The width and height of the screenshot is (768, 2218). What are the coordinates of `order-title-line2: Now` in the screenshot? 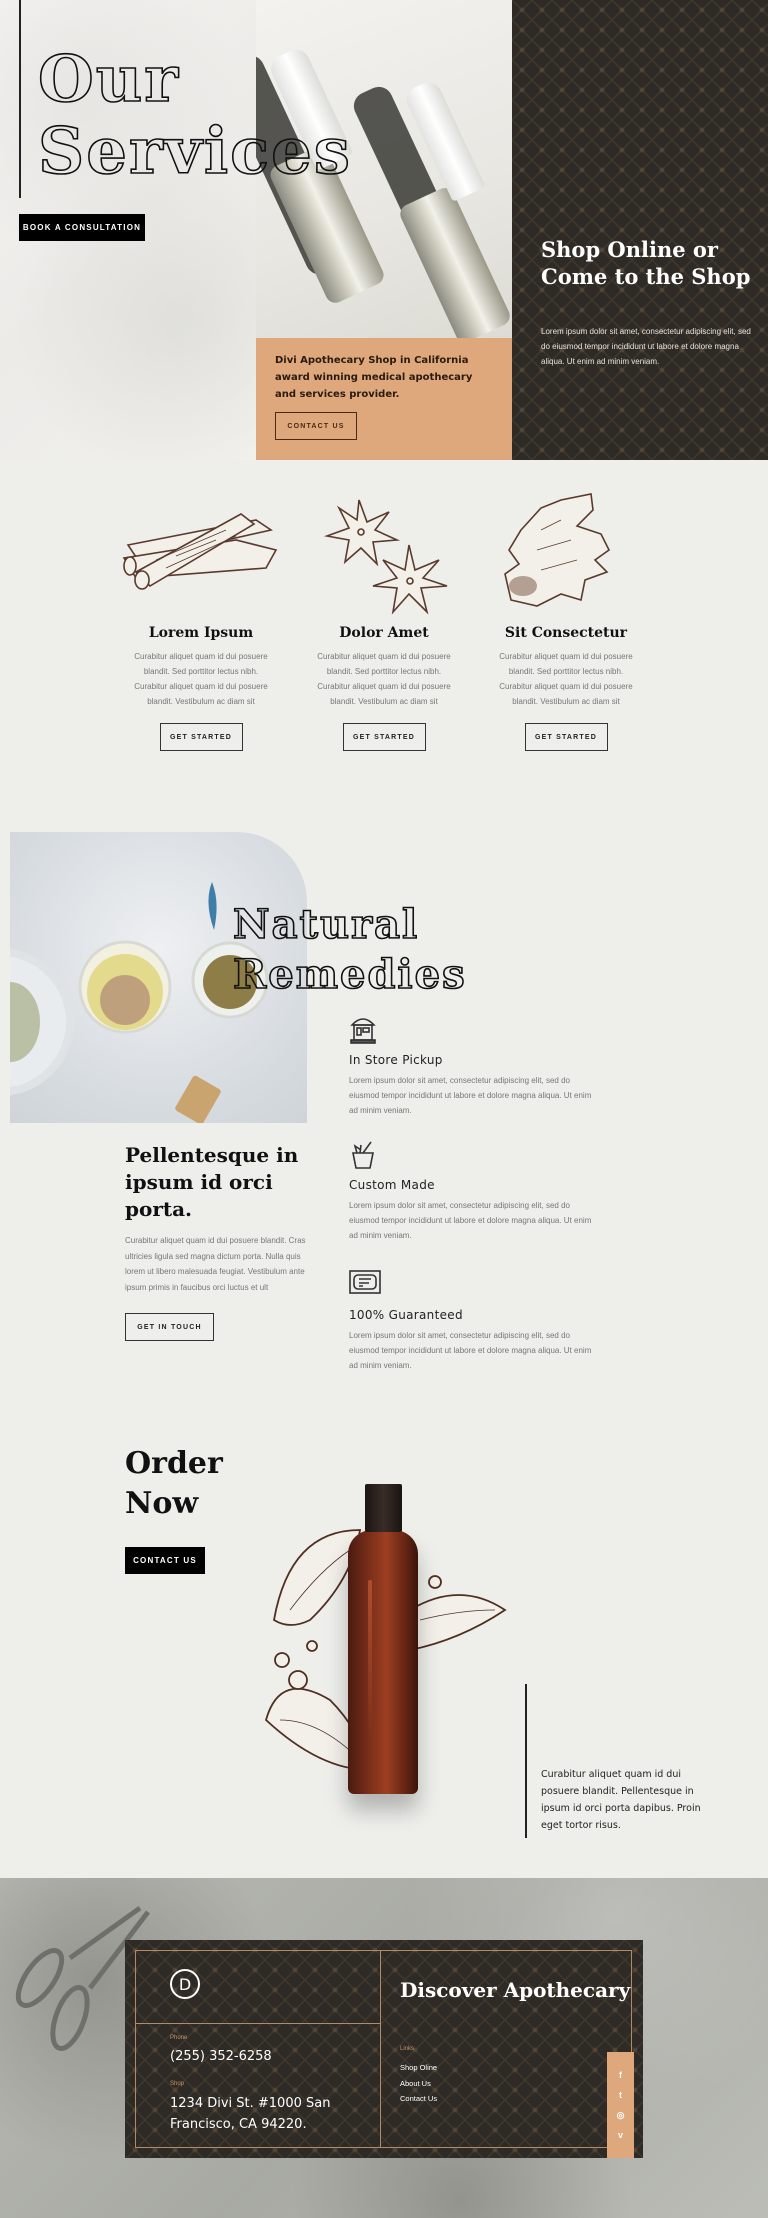 It's located at (162, 1503).